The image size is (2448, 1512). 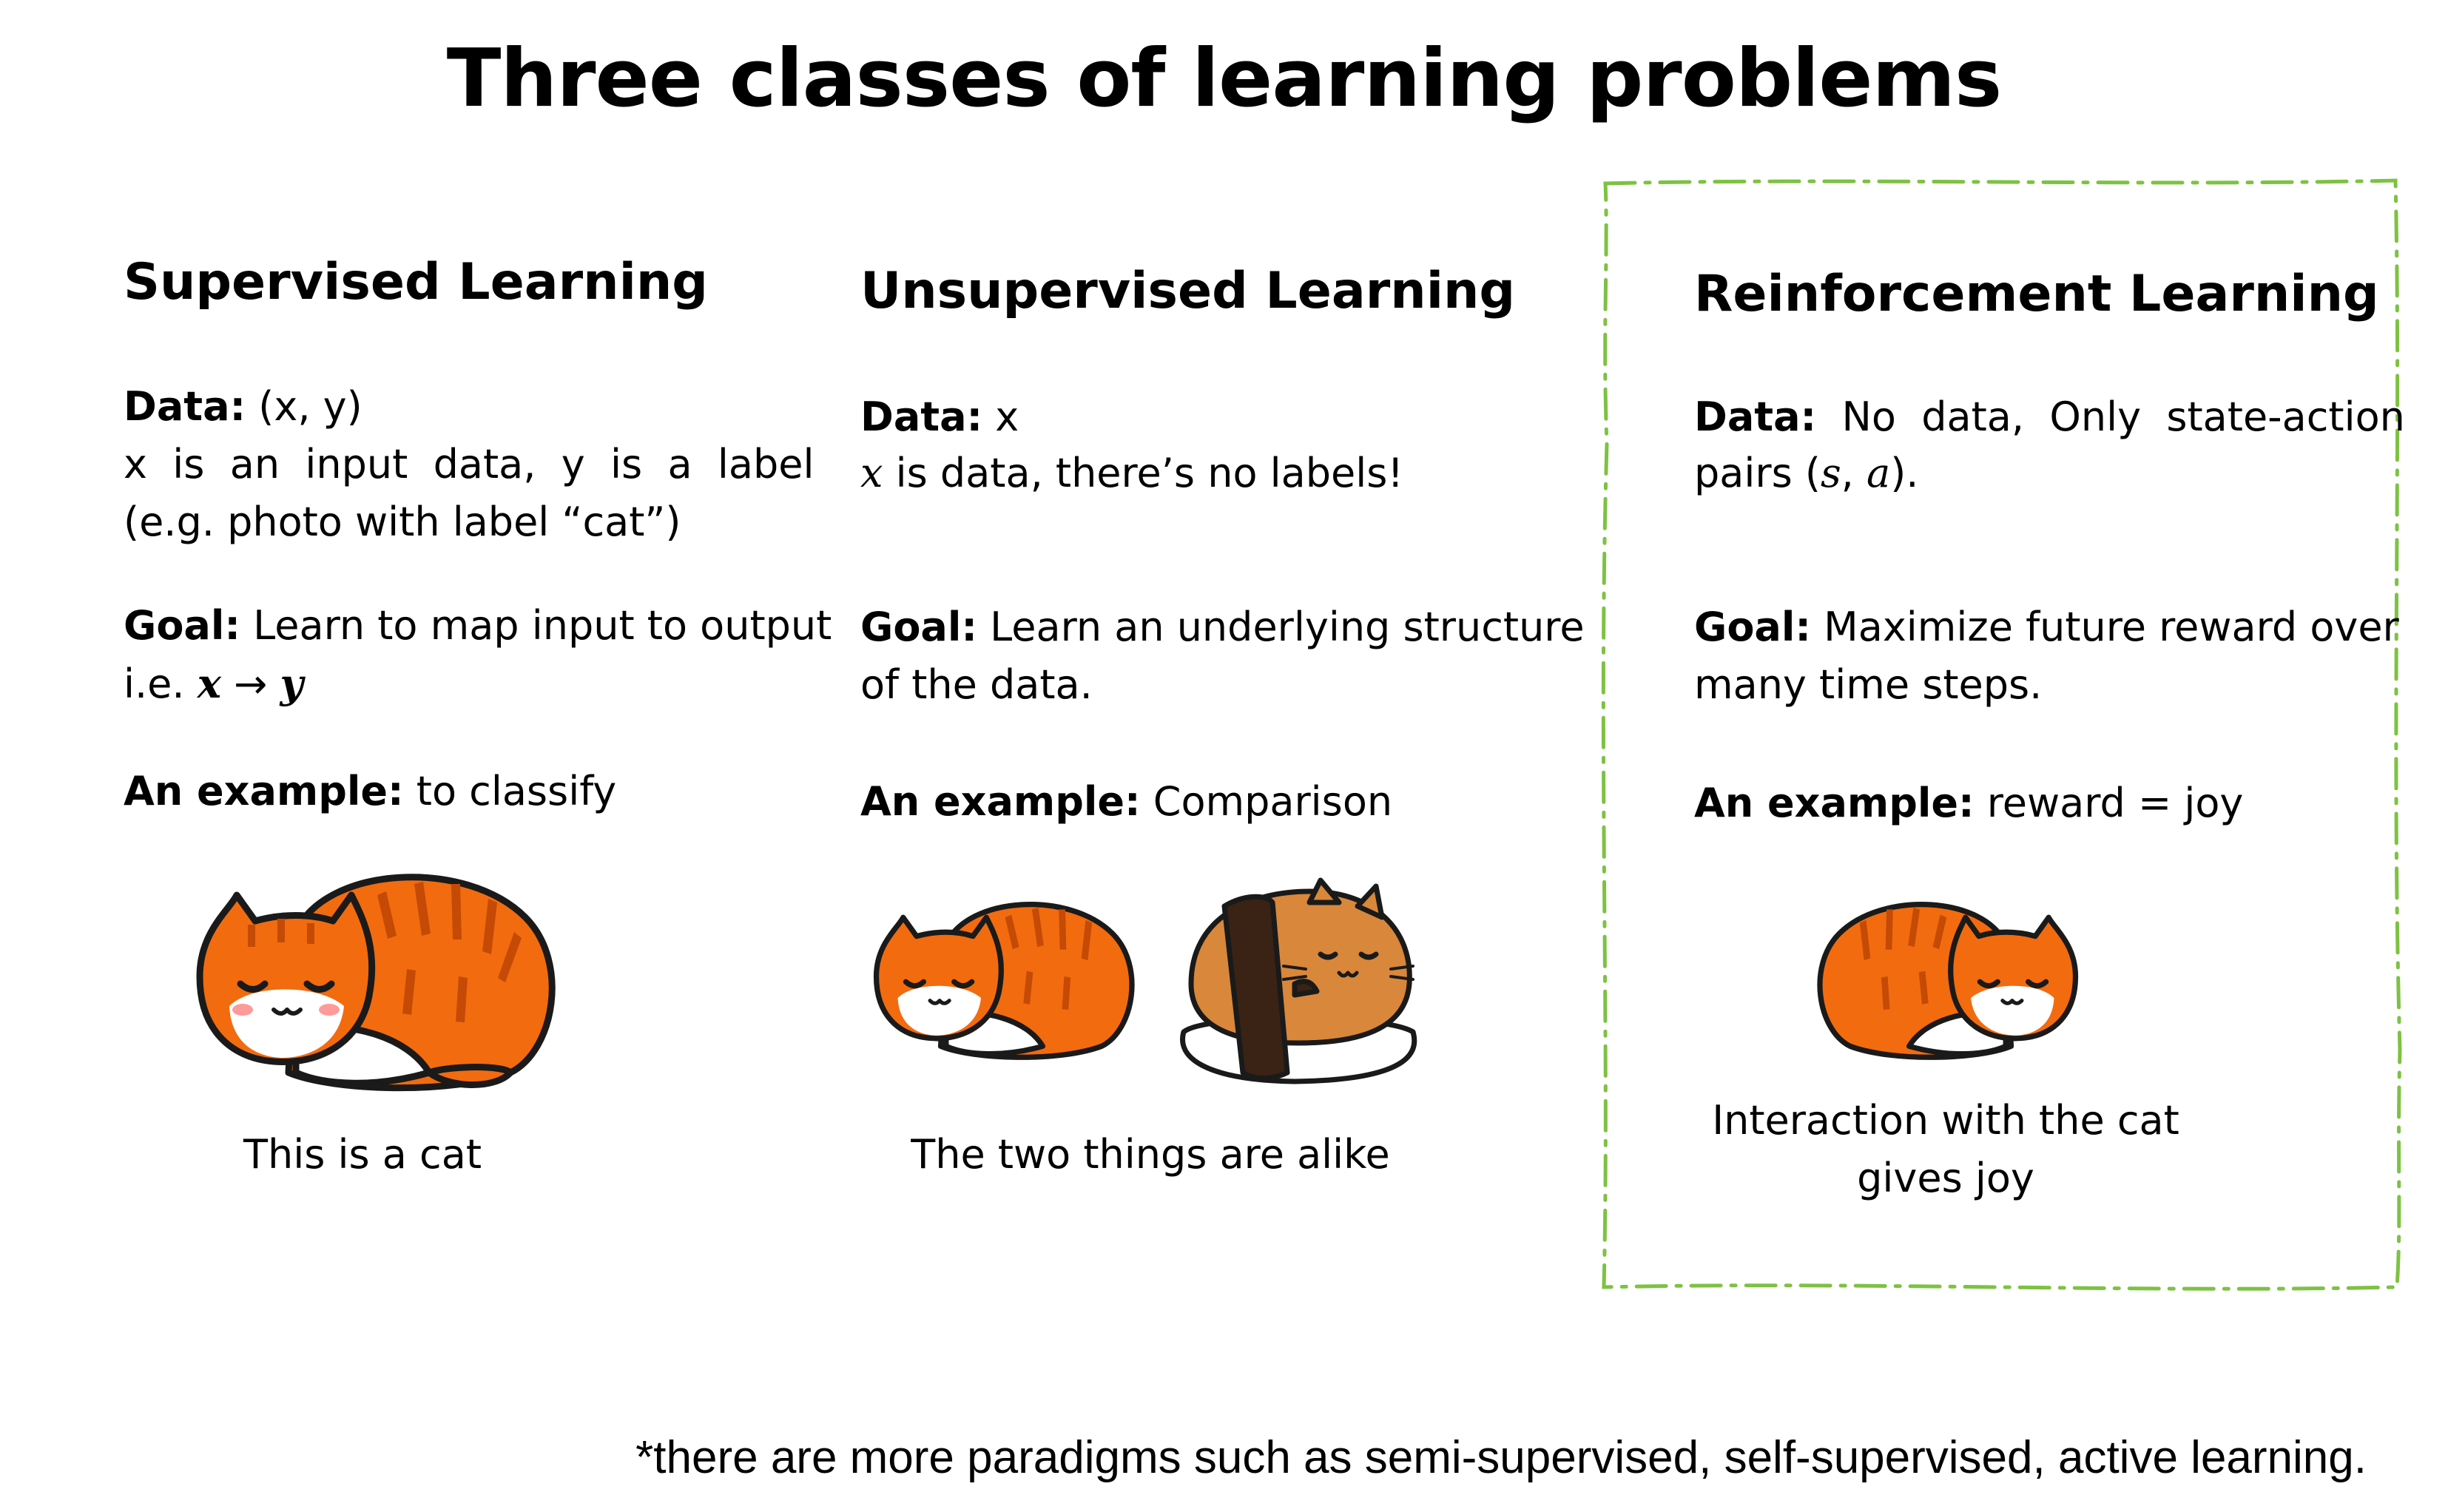 I want to click on goal-value: Maximize future reward over, so click(x=2112, y=627).